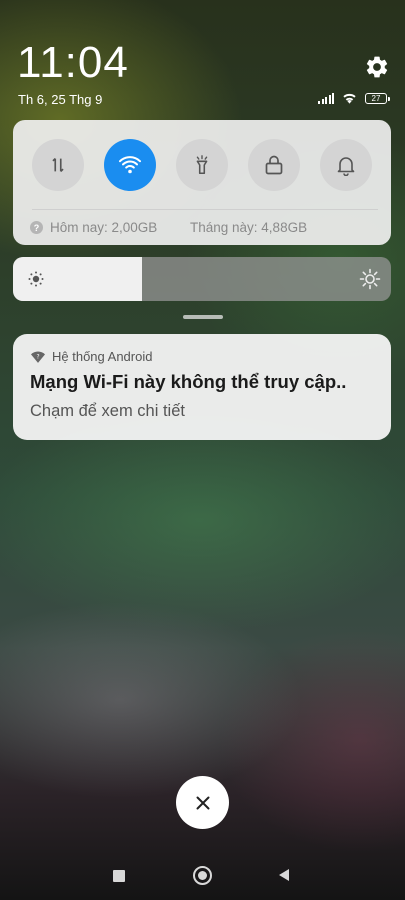 This screenshot has width=405, height=900. Describe the element at coordinates (73, 63) in the screenshot. I see `clock: 11:04` at that location.